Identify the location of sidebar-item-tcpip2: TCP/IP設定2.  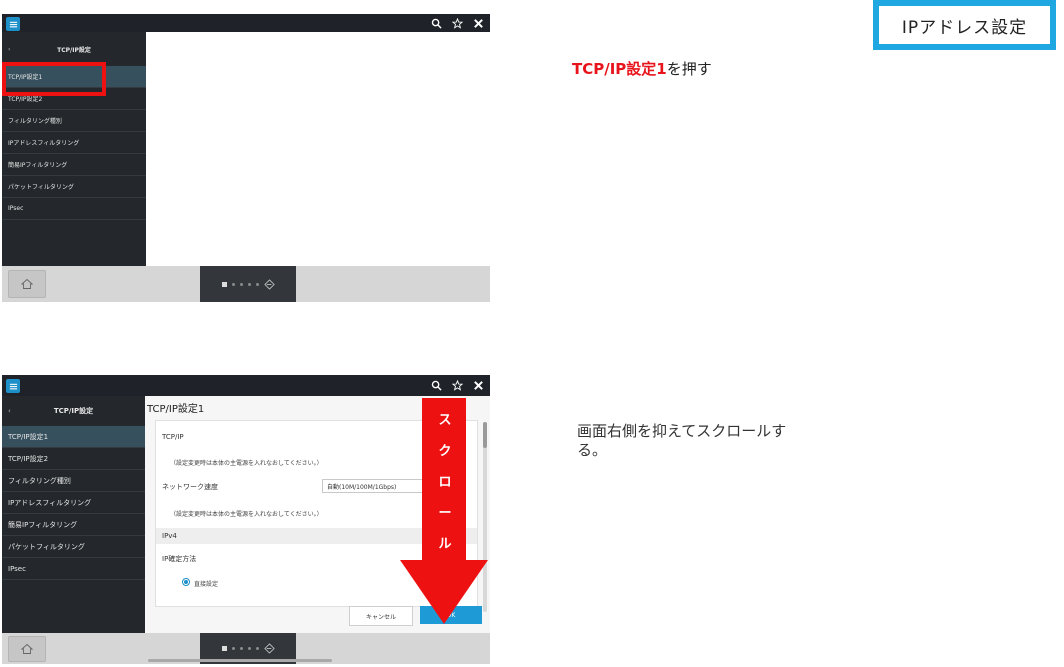
(73, 459).